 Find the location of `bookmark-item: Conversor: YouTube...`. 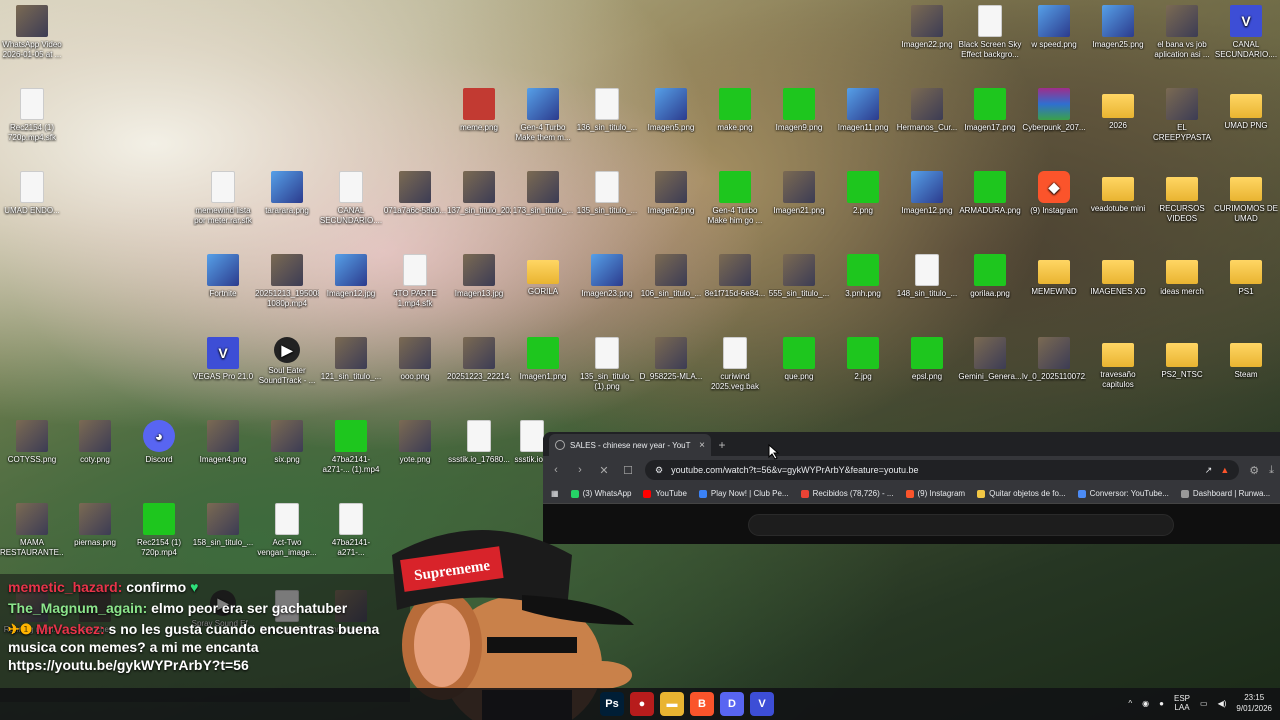

bookmark-item: Conversor: YouTube... is located at coordinates (1123, 493).